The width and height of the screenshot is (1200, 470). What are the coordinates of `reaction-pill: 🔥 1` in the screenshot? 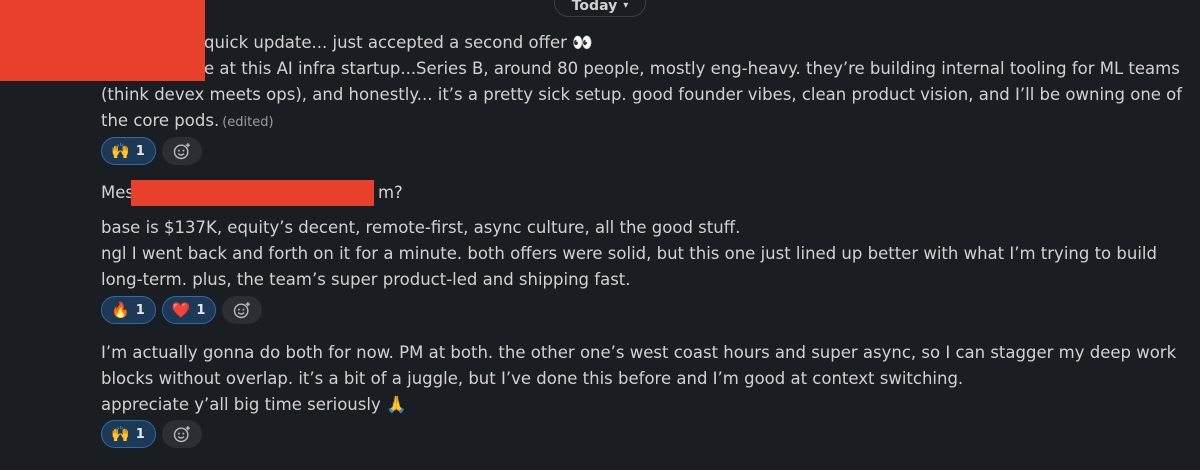 It's located at (128, 310).